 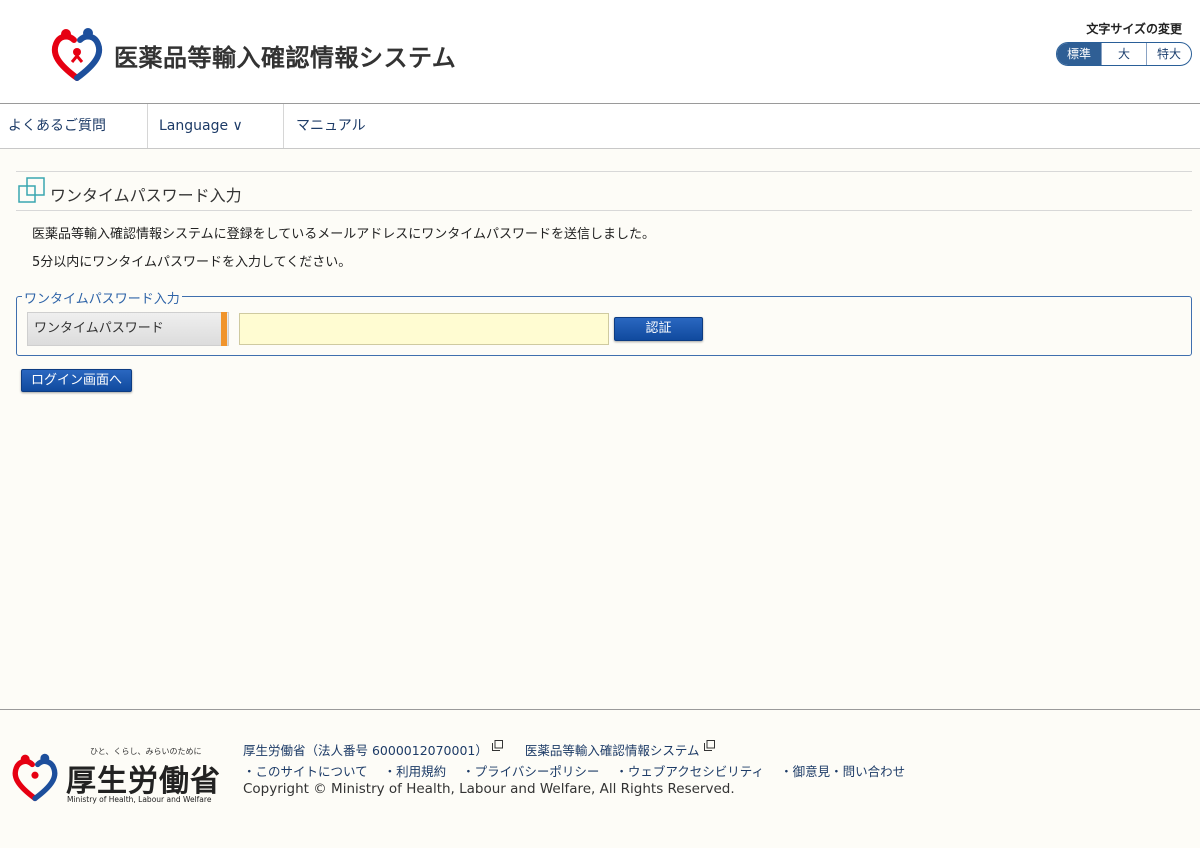 What do you see at coordinates (1134, 29) in the screenshot?
I see `fontsize-label: 文字サイズの変更` at bounding box center [1134, 29].